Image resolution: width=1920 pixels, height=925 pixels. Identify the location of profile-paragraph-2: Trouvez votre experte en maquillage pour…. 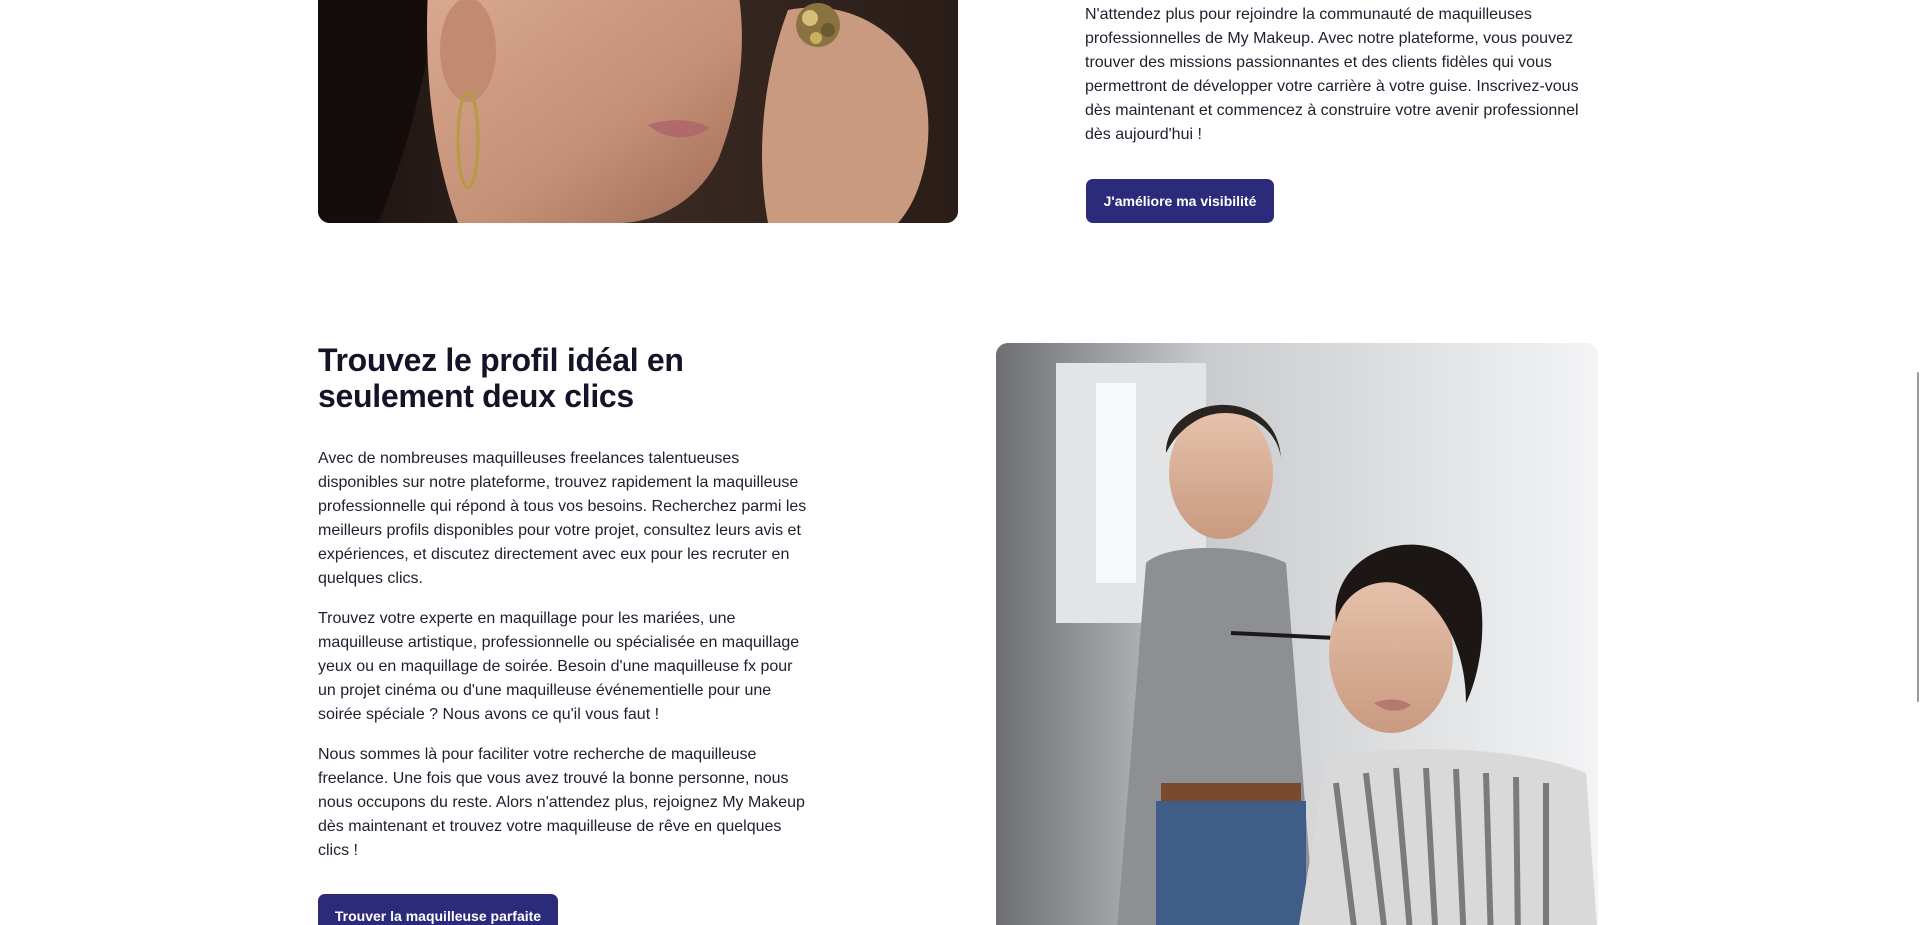
(559, 666).